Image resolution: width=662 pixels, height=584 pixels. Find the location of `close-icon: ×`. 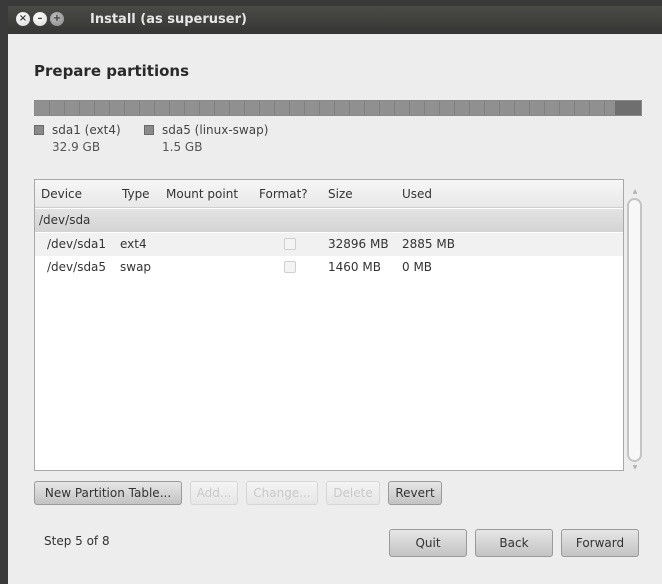

close-icon: × is located at coordinates (23, 19).